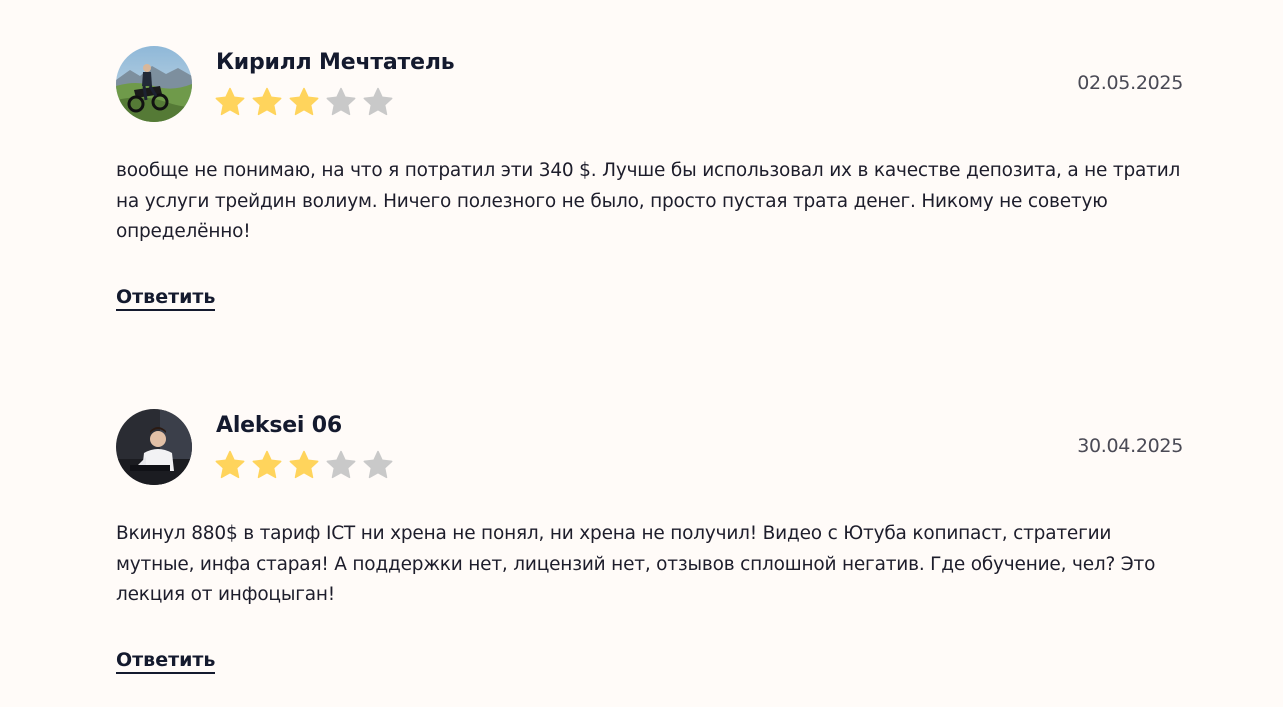 This screenshot has width=1283, height=707. Describe the element at coordinates (1130, 83) in the screenshot. I see `review-date: 02.05.2025` at that location.